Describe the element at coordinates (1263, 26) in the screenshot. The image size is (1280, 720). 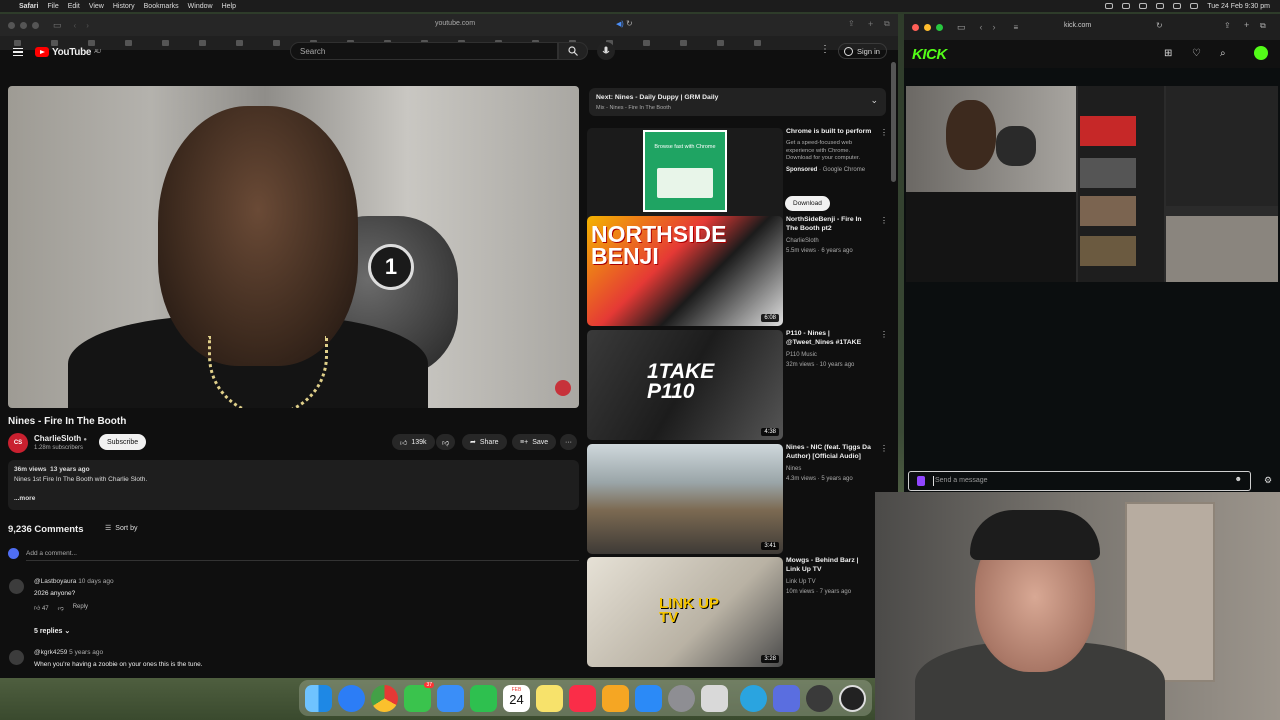
I see `tab-overview-icon: ⧉` at that location.